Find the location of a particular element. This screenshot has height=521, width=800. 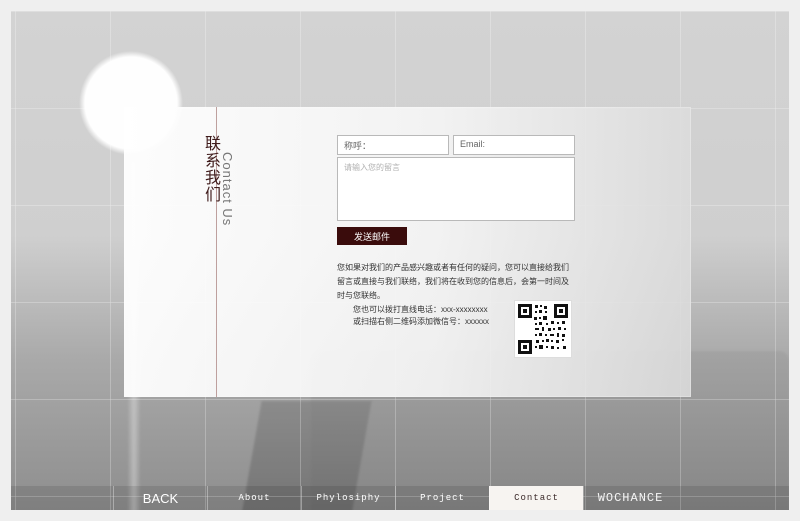

nav-contact: Contact is located at coordinates (536, 498).